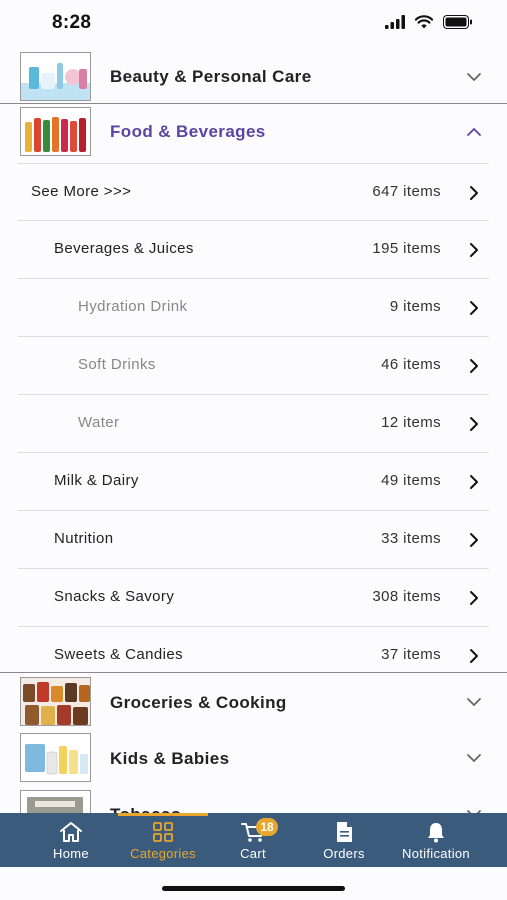  Describe the element at coordinates (411, 538) in the screenshot. I see `subcategory-count: 33 items` at that location.